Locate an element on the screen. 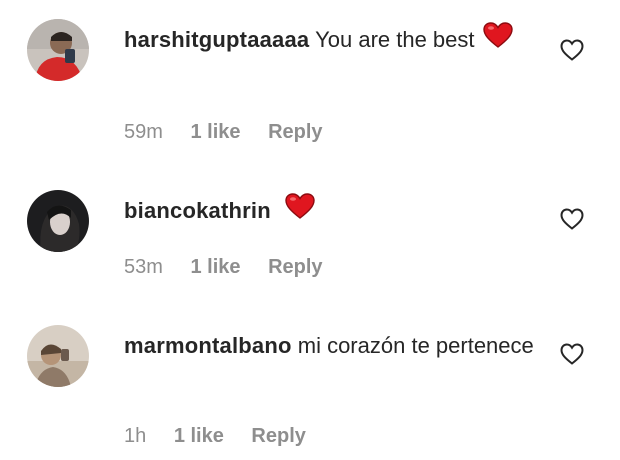  comment-timestamp: 1h is located at coordinates (135, 436).